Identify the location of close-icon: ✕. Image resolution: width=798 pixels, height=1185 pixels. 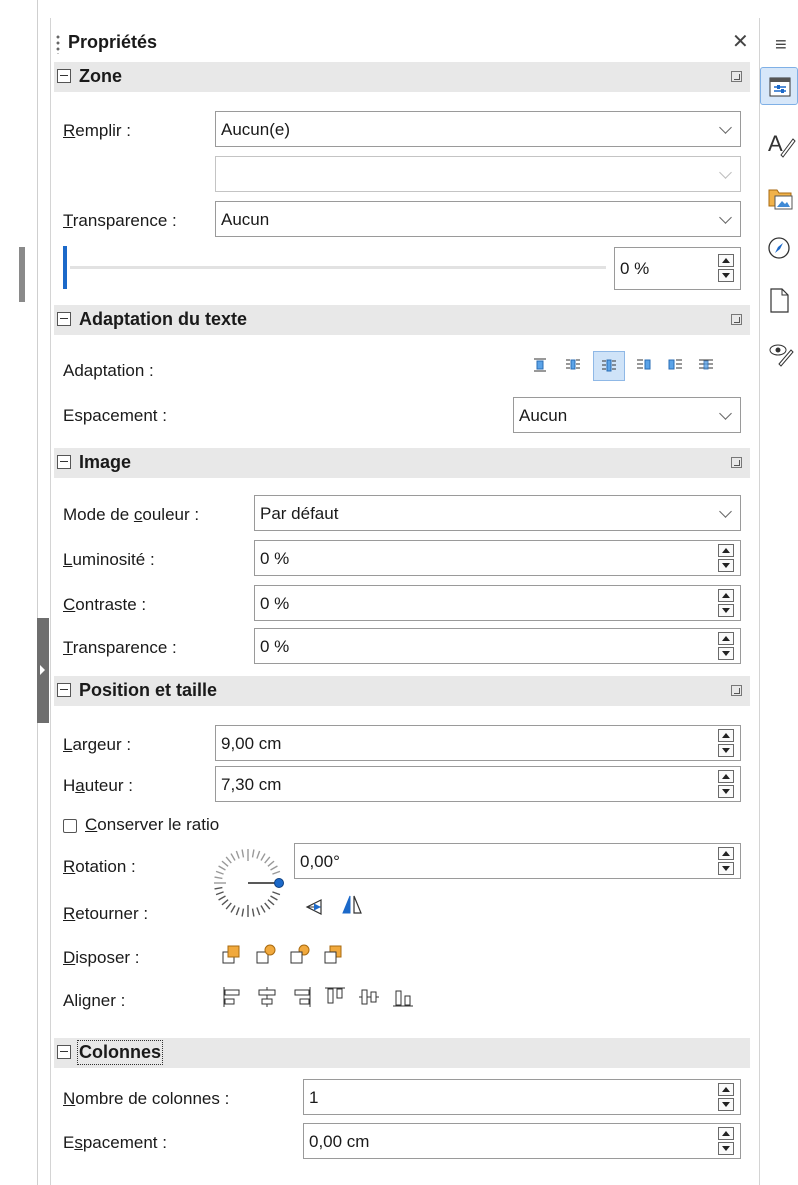
(740, 41).